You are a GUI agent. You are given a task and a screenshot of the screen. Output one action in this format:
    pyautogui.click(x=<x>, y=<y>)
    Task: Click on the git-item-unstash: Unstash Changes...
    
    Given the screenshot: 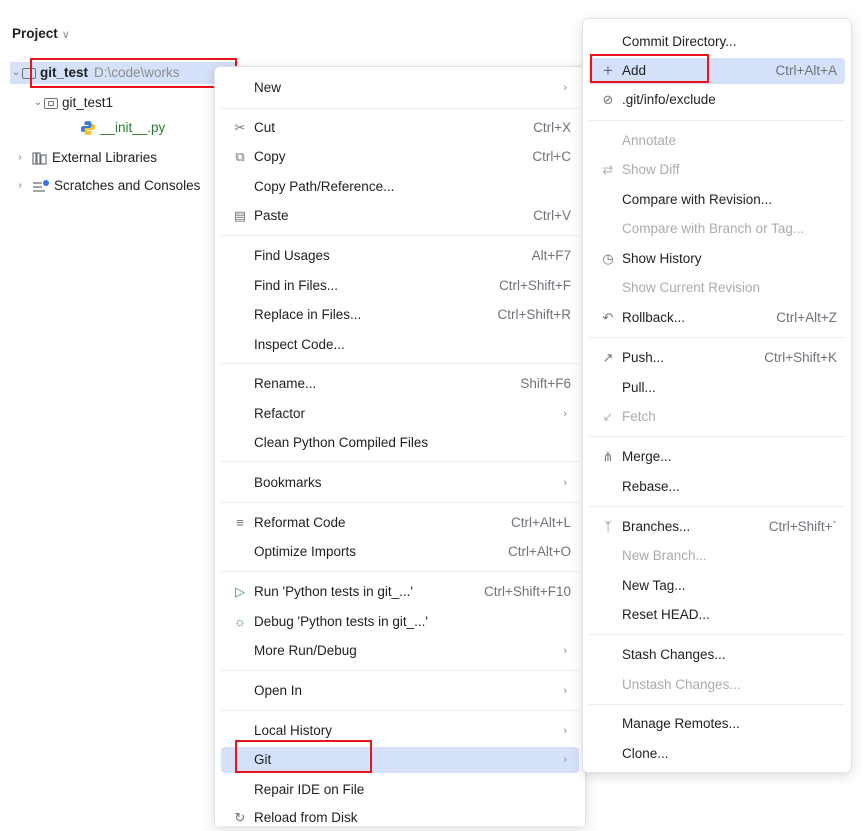 What is the action you would take?
    pyautogui.click(x=717, y=685)
    